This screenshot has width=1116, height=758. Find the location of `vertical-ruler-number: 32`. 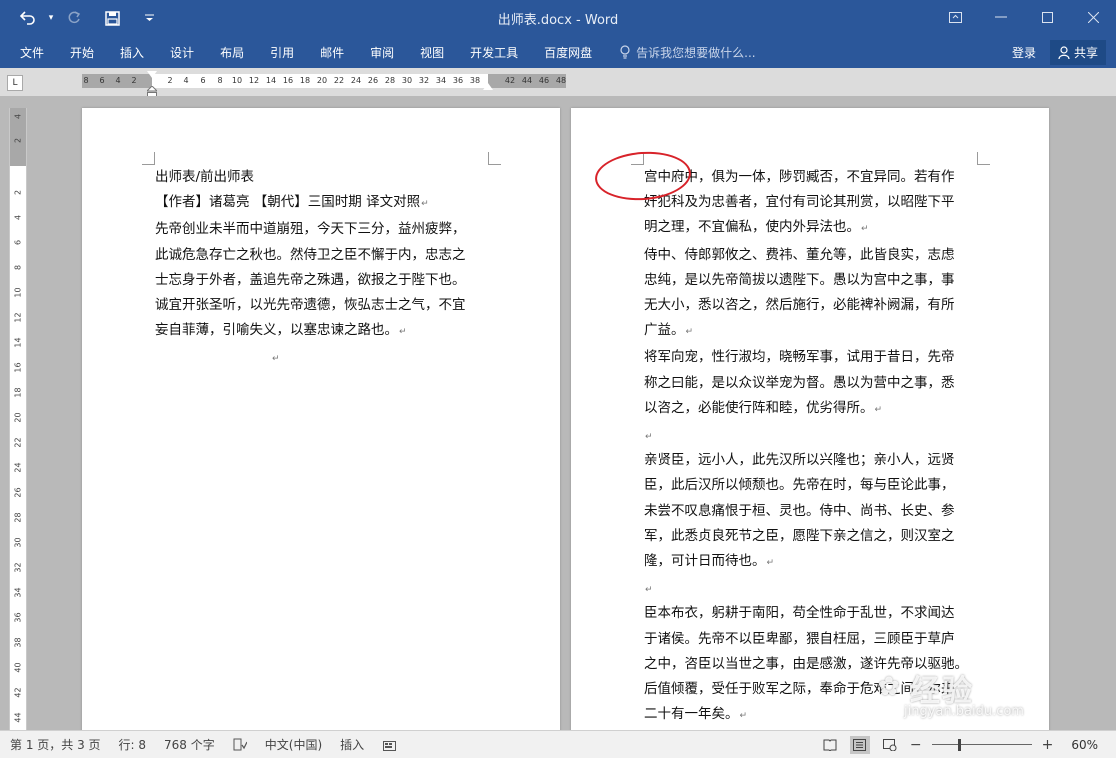

vertical-ruler-number: 32 is located at coordinates (18, 567).